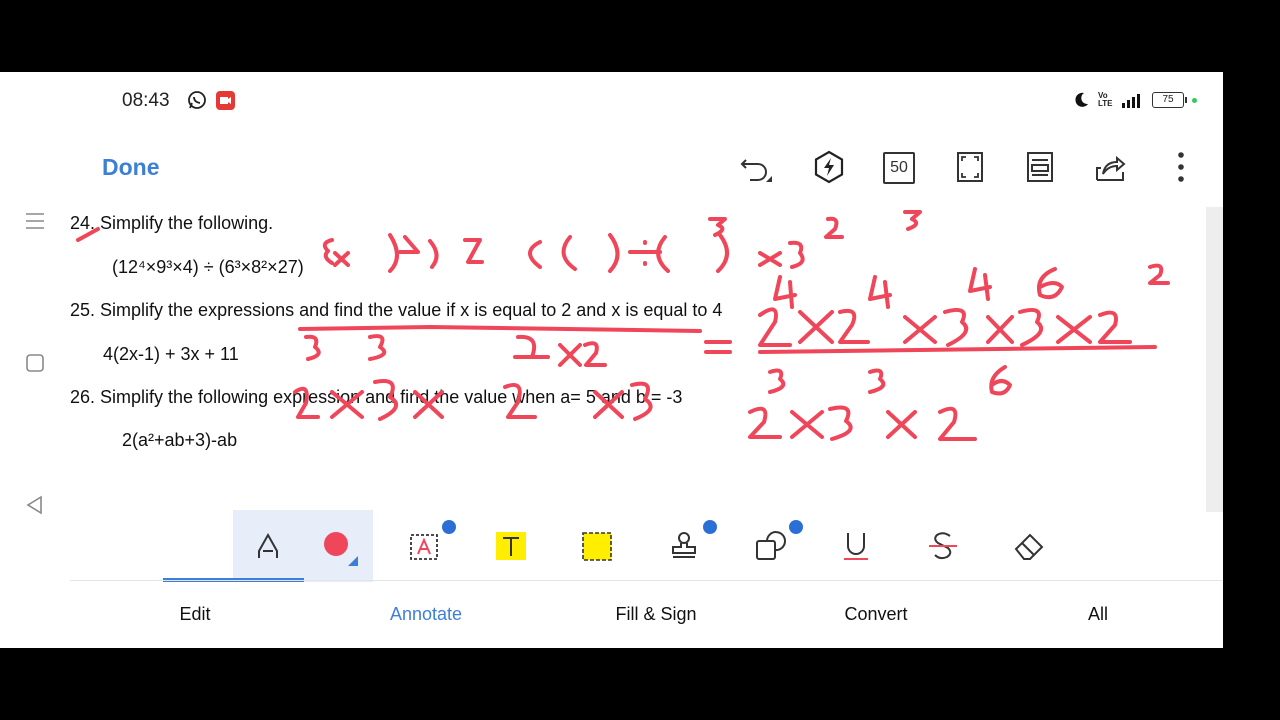 The width and height of the screenshot is (1280, 720). I want to click on area-highlight-icon, so click(597, 546).